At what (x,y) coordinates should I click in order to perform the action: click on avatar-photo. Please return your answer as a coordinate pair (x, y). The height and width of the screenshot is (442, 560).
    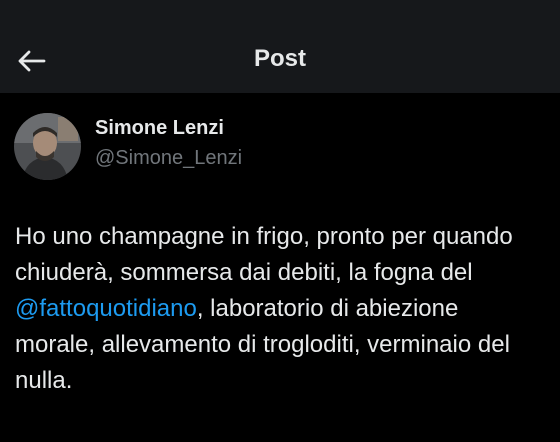
    Looking at the image, I should click on (47, 146).